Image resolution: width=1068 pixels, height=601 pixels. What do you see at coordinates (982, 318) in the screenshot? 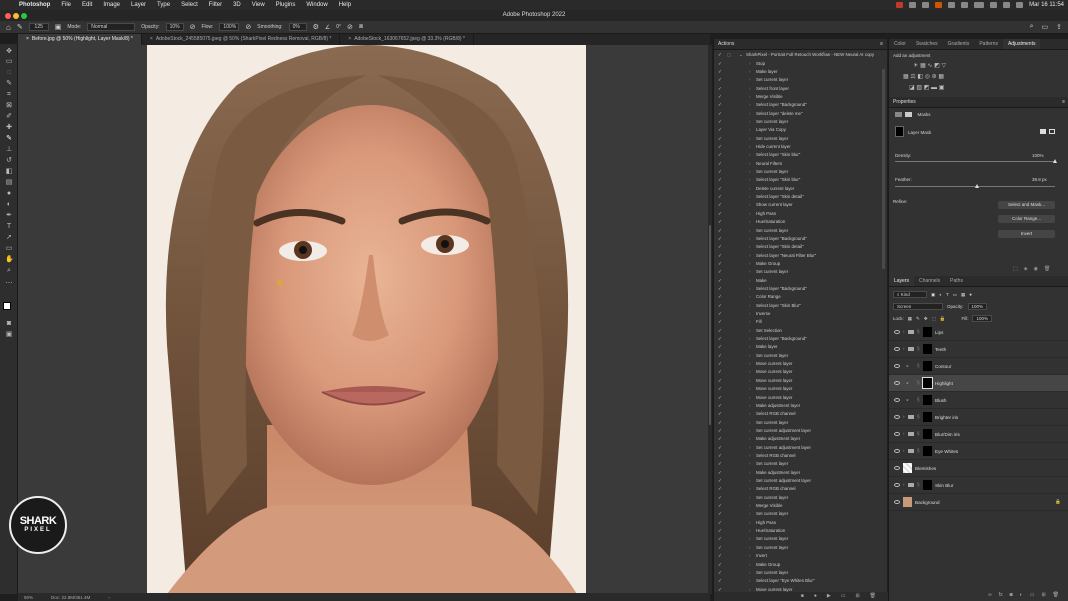
I see `fill-field: 100%` at bounding box center [982, 318].